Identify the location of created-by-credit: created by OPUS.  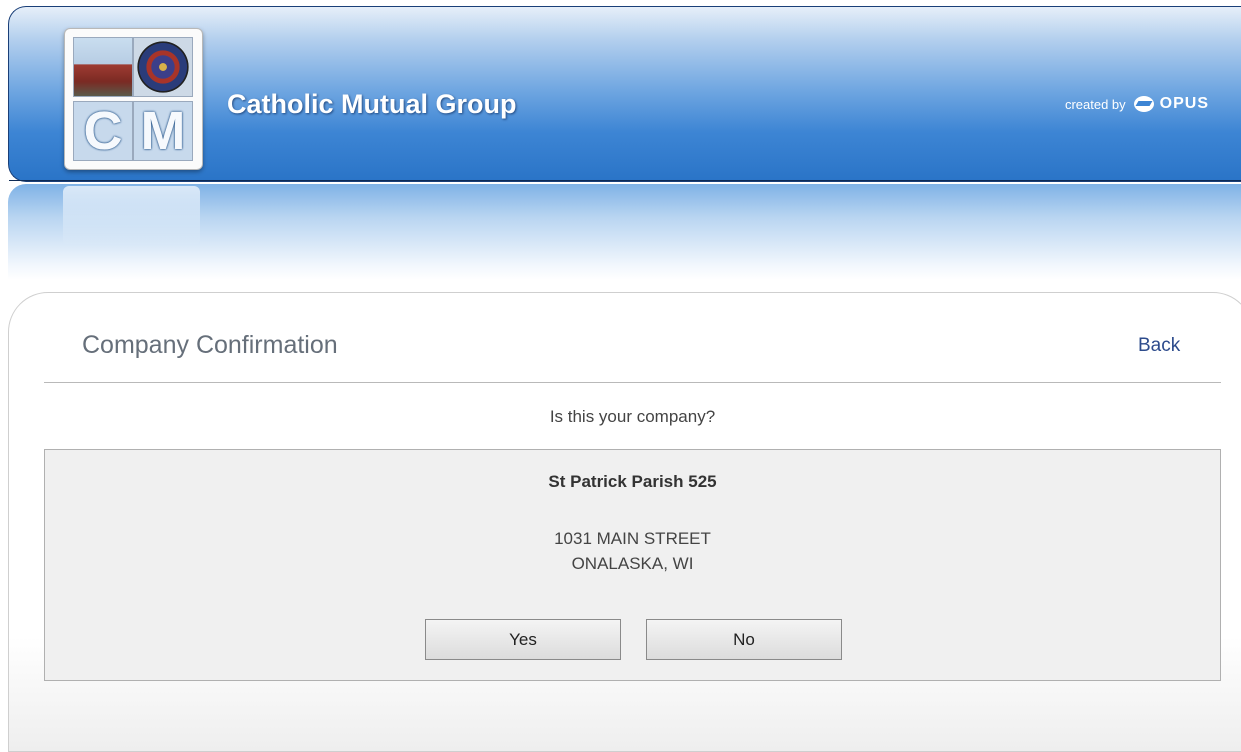
(1137, 104).